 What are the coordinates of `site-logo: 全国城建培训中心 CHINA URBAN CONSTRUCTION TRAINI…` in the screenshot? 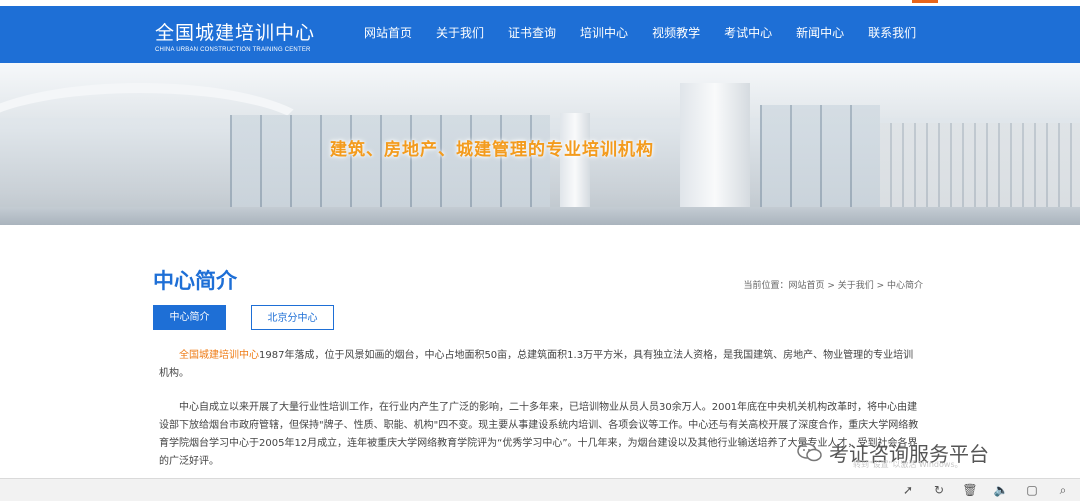 It's located at (235, 35).